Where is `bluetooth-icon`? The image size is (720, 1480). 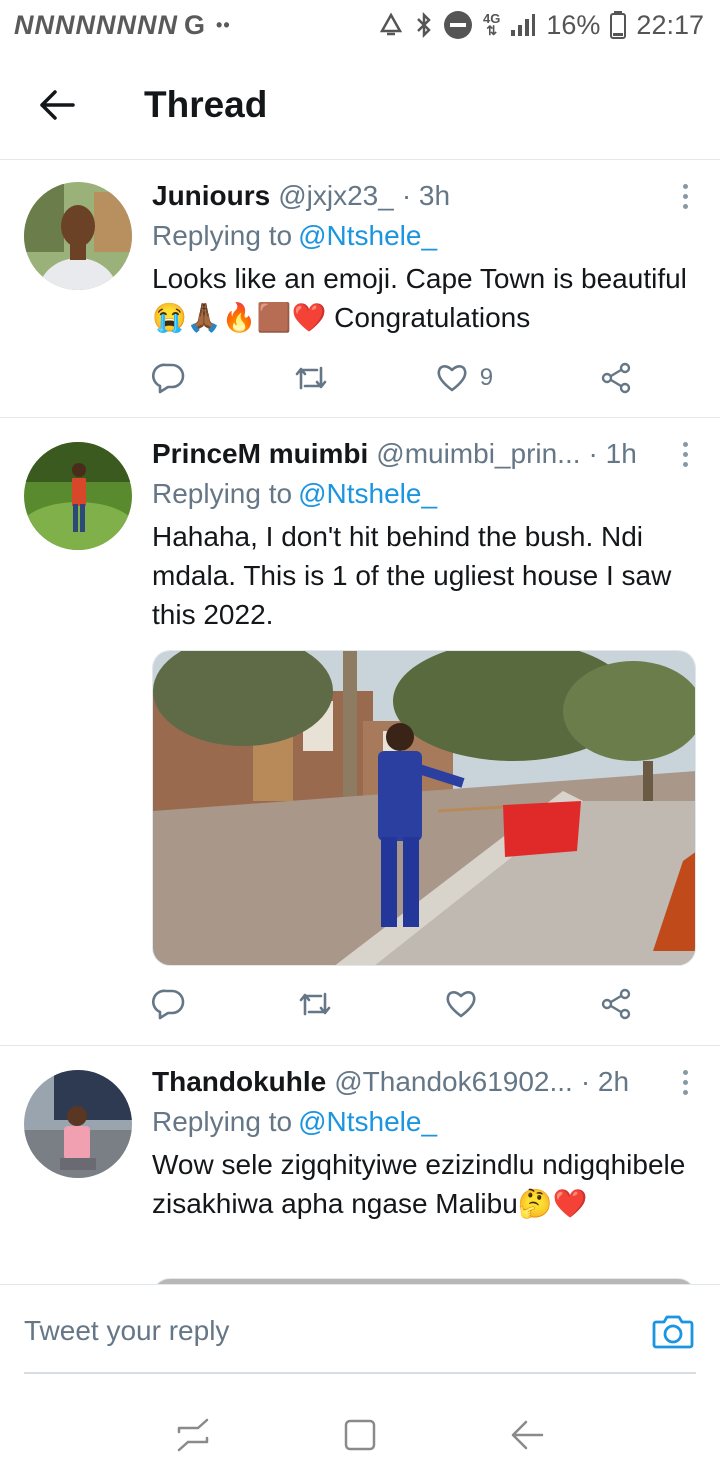
bluetooth-icon is located at coordinates (424, 25).